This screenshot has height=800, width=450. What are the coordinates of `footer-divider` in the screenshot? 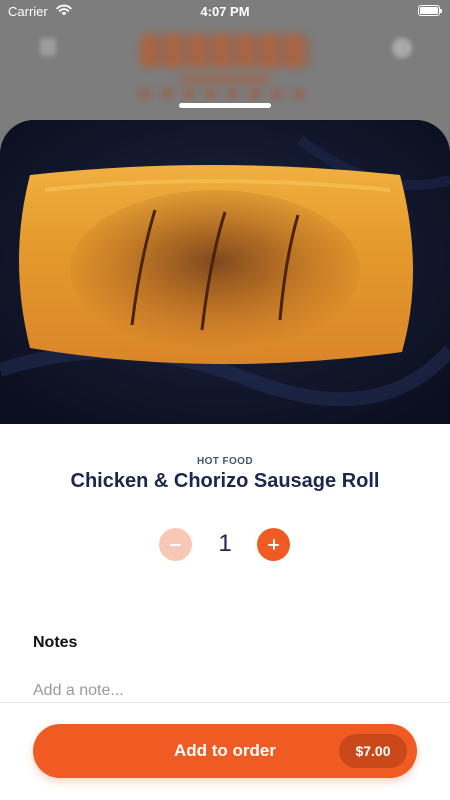 It's located at (225, 702).